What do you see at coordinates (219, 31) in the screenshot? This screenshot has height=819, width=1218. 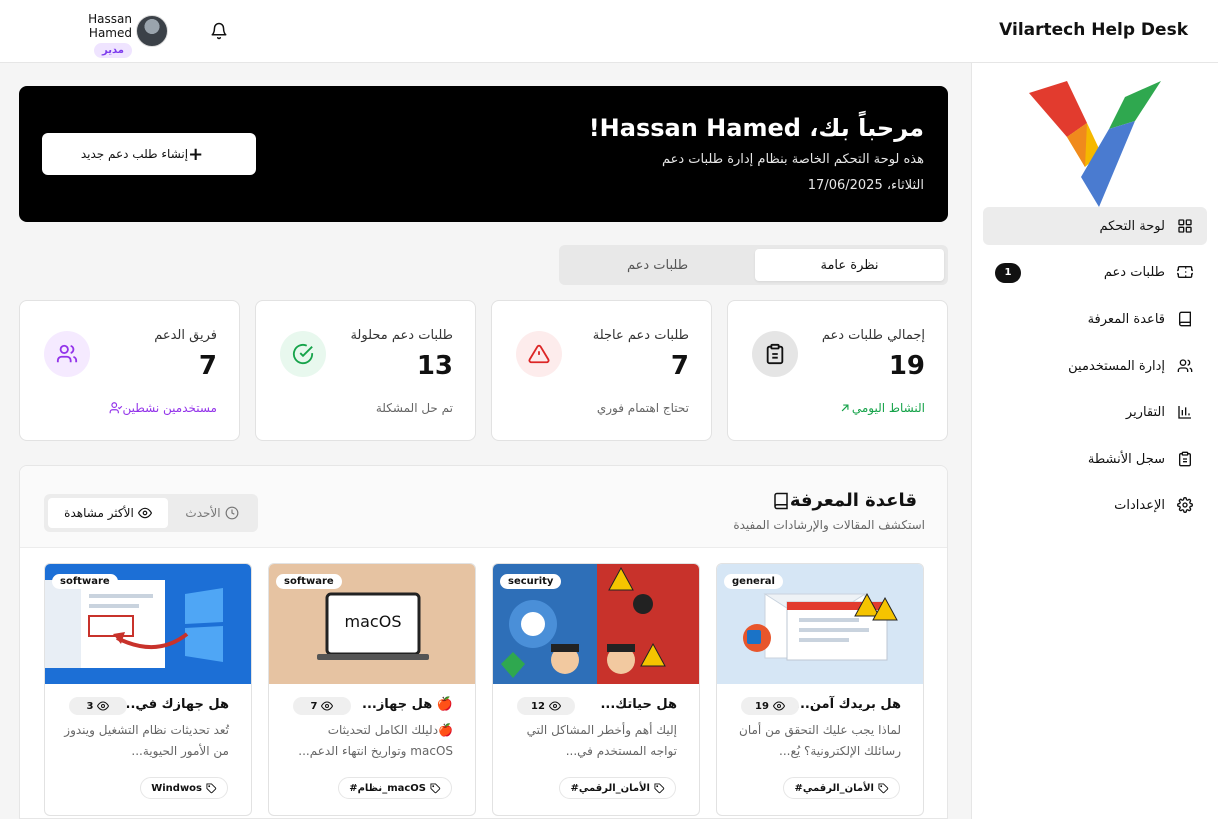 I see `bell-icon` at bounding box center [219, 31].